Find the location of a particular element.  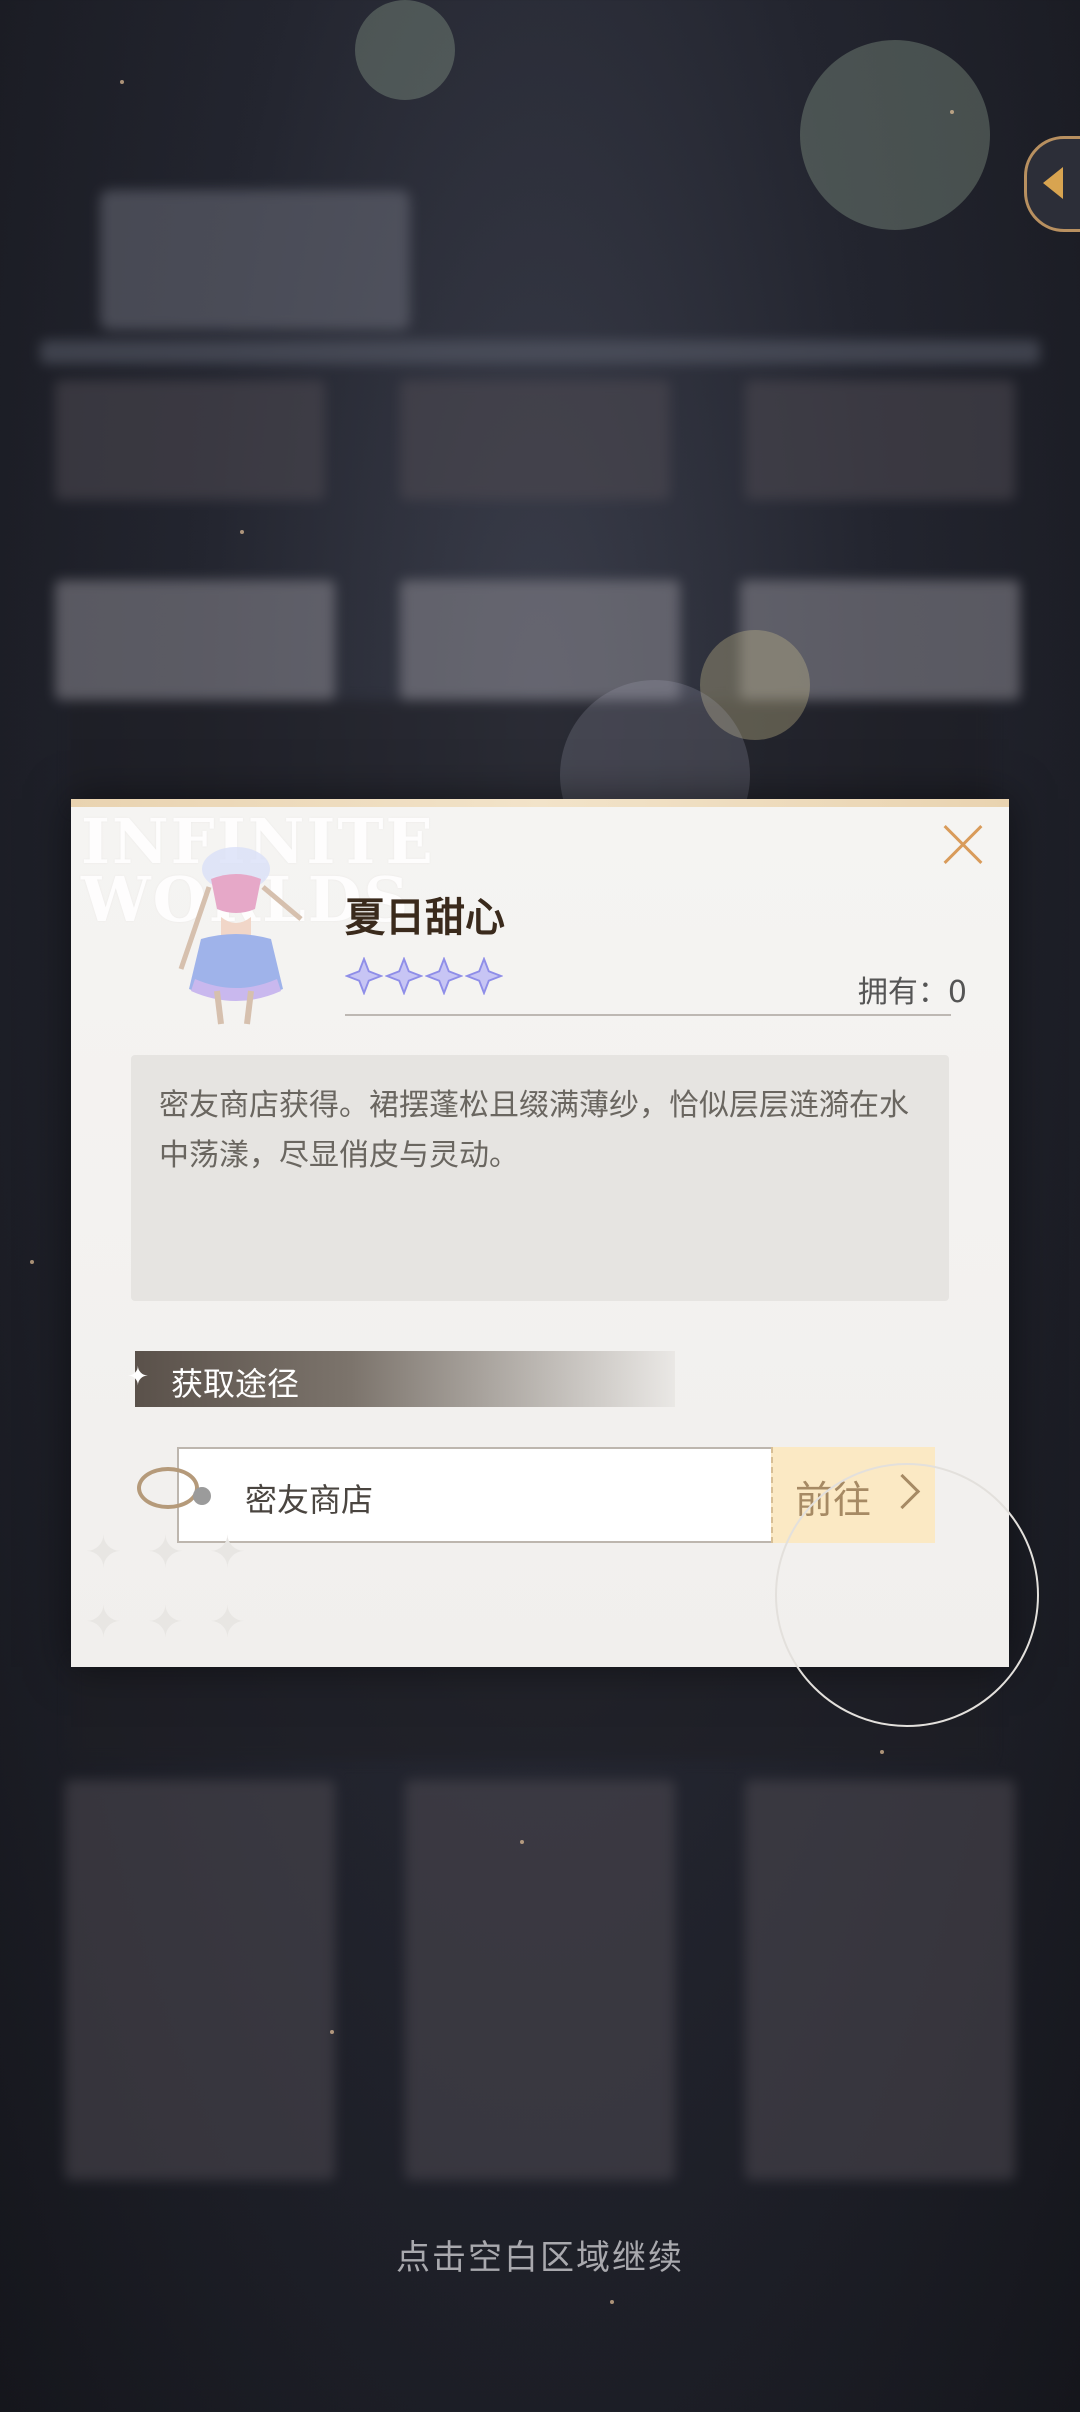

compass-decoration is located at coordinates (907, 1595).